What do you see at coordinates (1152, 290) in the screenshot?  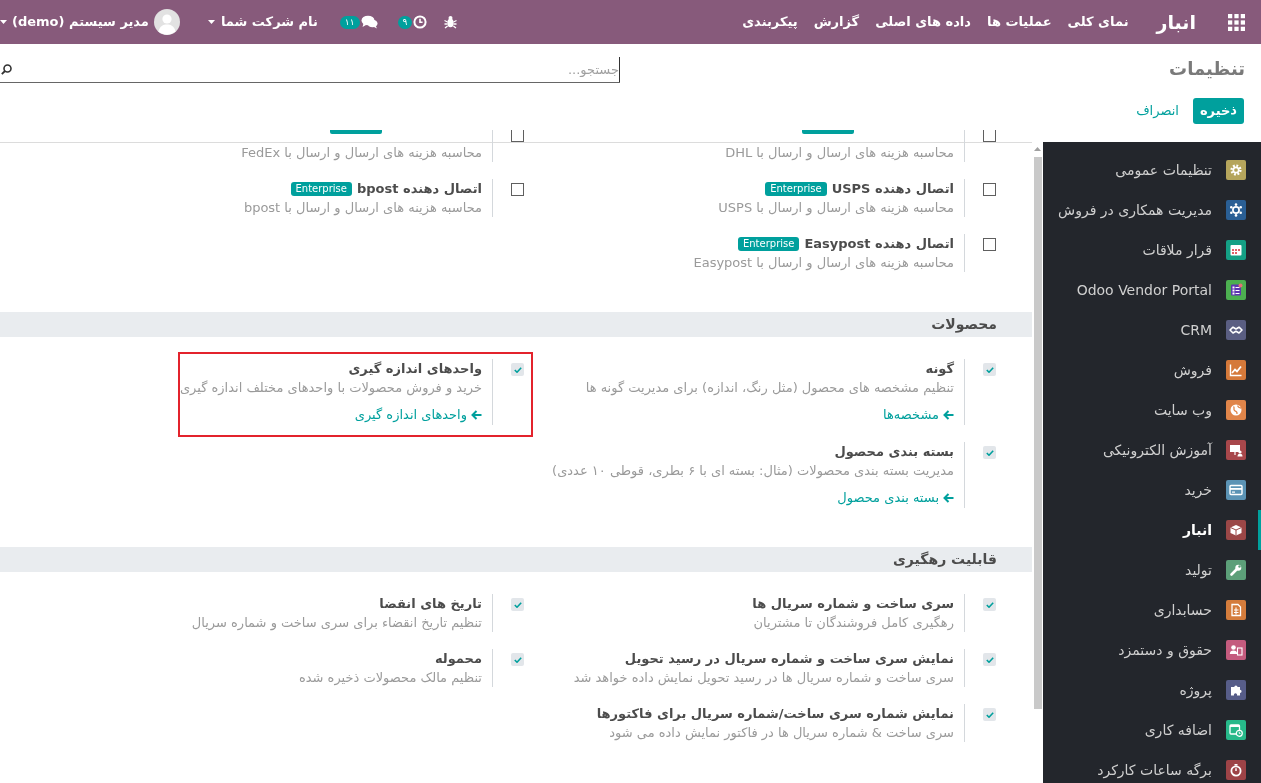 I see `sidebar-item: Odoo Vendor Portal` at bounding box center [1152, 290].